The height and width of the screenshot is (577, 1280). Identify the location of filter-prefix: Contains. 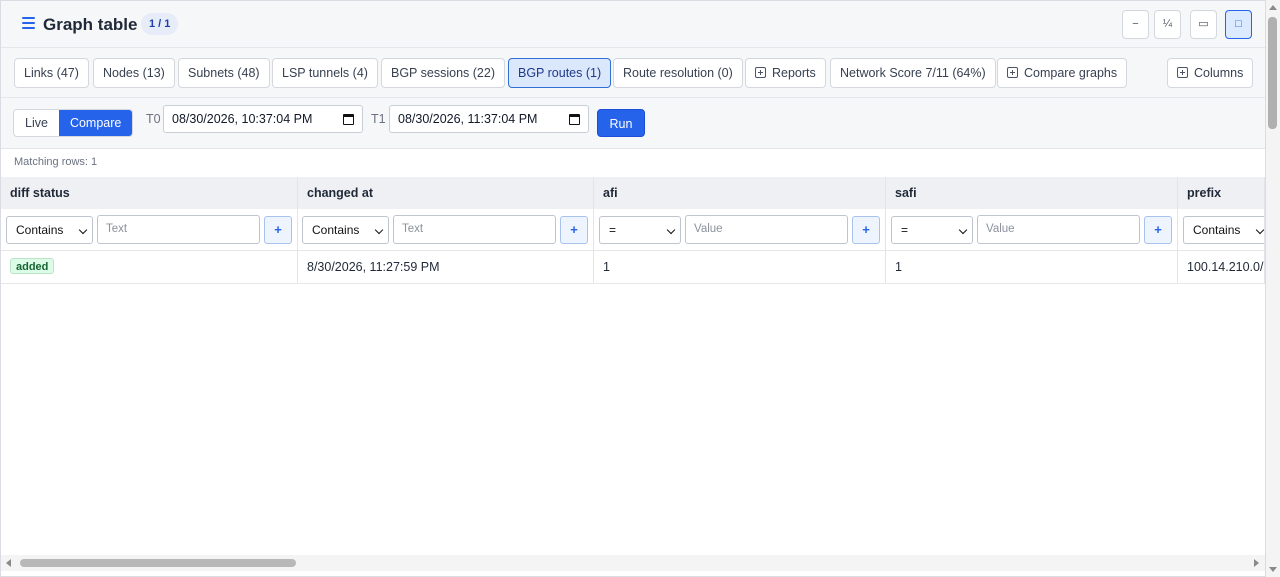
(1221, 230).